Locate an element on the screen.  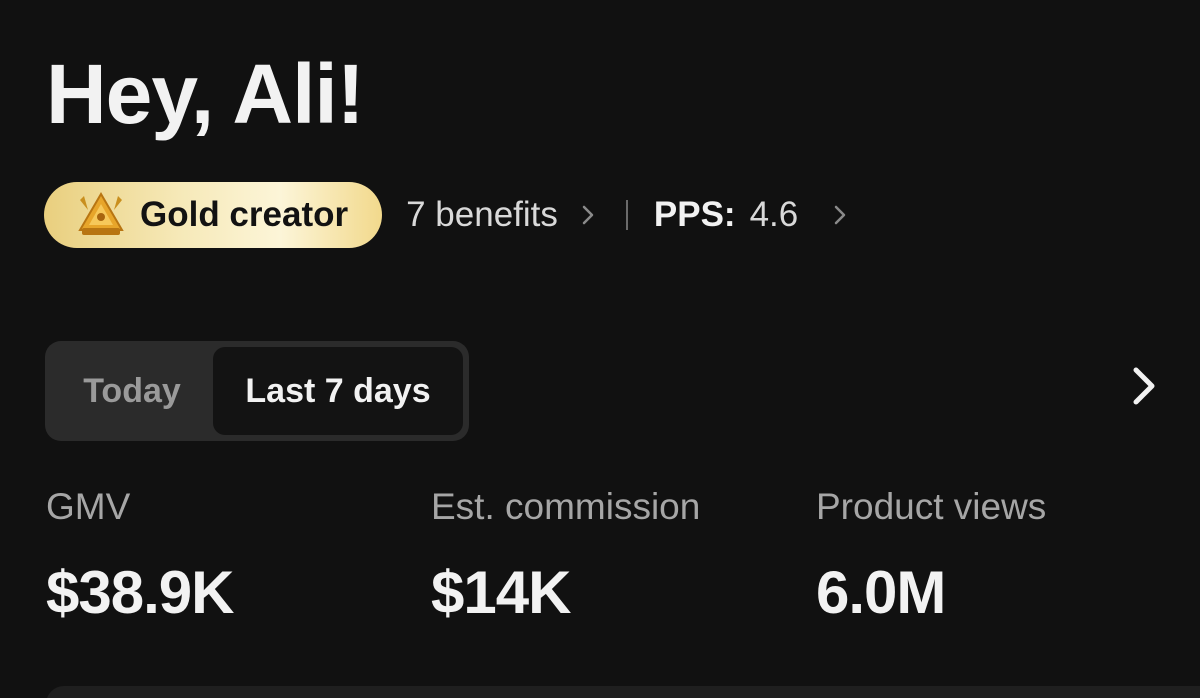
metric-est-commission: Est. commission $14K is located at coordinates (565, 555).